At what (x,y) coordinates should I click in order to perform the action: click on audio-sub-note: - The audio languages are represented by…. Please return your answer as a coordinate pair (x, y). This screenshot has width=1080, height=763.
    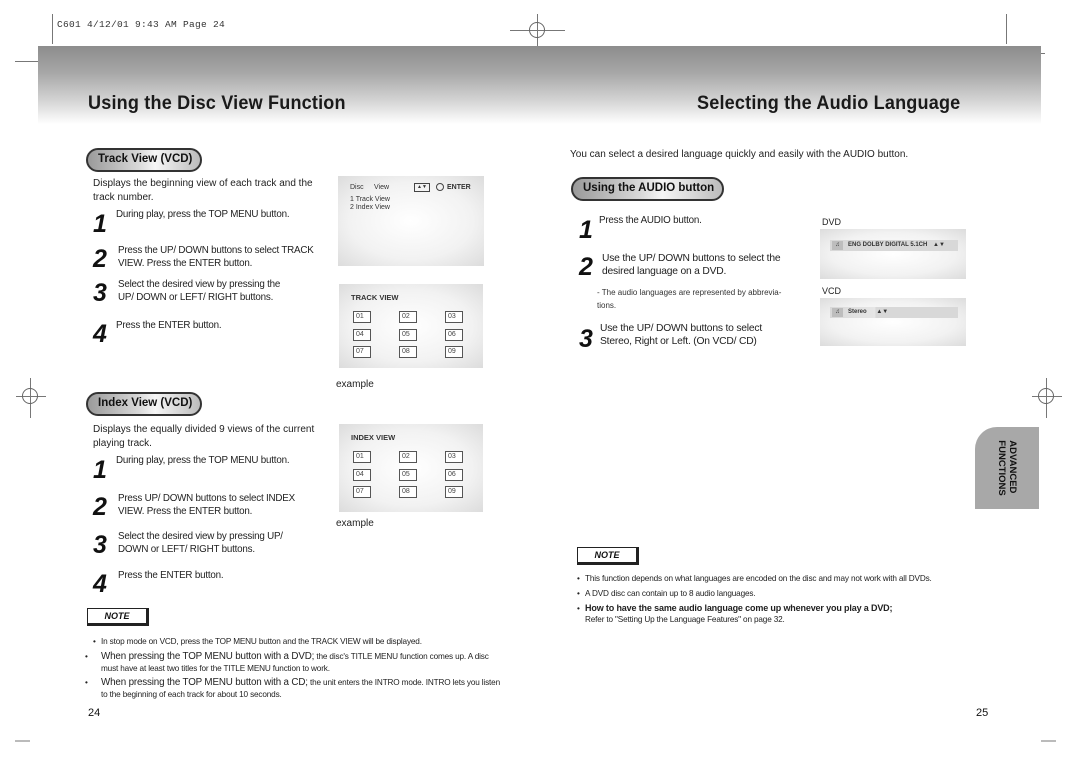
    Looking at the image, I should click on (689, 299).